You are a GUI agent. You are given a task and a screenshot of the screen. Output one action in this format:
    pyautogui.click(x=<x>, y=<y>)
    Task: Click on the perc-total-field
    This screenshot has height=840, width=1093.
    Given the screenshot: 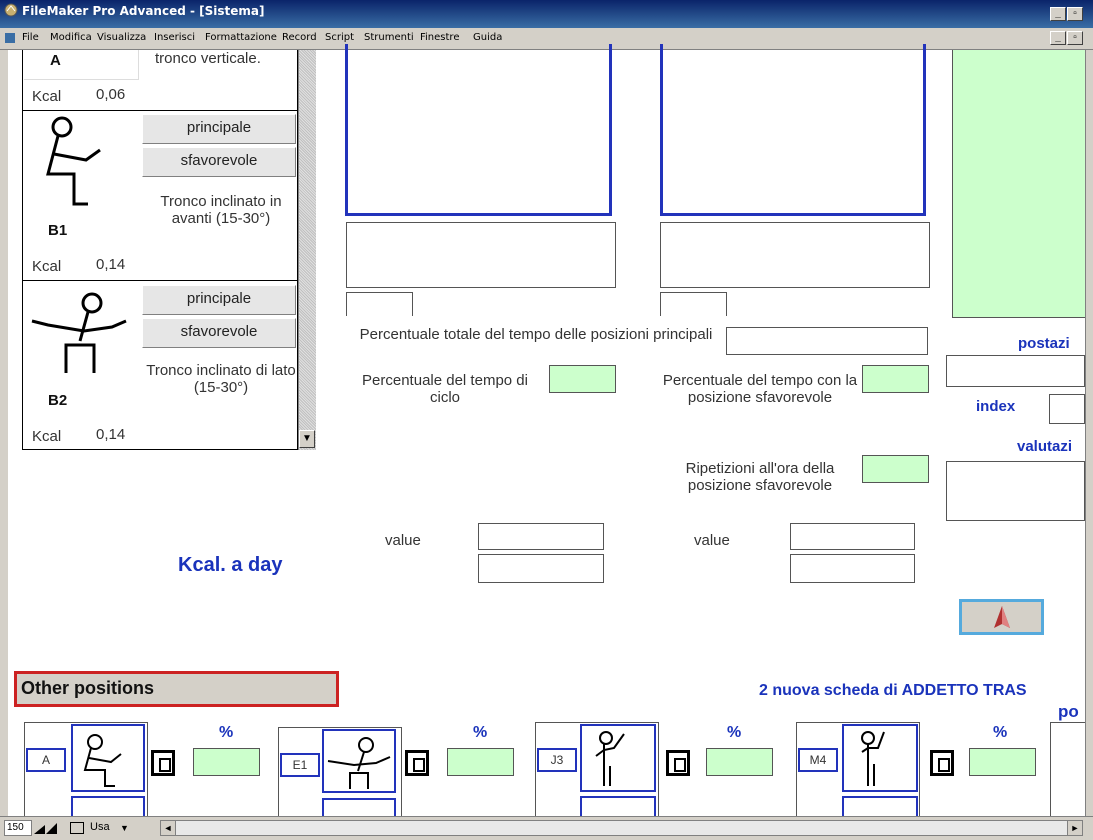 What is the action you would take?
    pyautogui.click(x=827, y=341)
    